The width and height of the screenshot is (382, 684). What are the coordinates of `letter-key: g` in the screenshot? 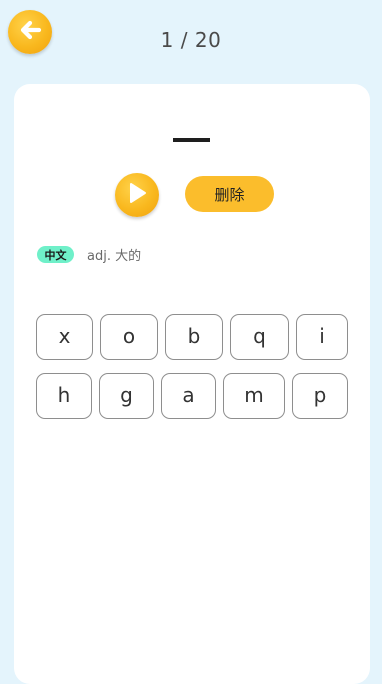 It's located at (126, 396).